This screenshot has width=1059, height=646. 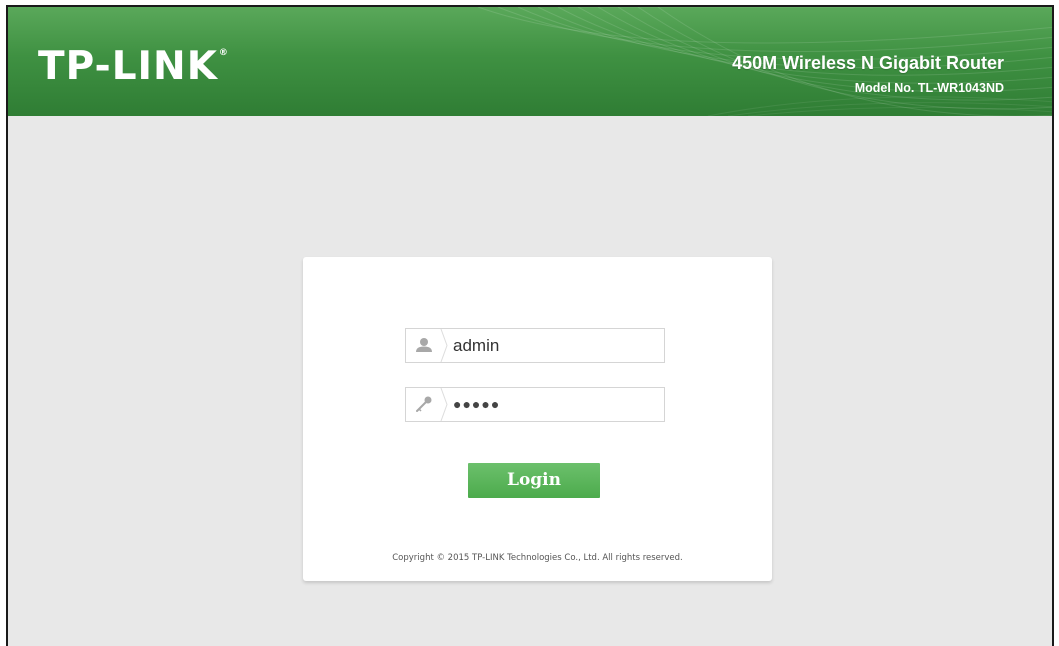 What do you see at coordinates (535, 345) in the screenshot?
I see `username-field: admin` at bounding box center [535, 345].